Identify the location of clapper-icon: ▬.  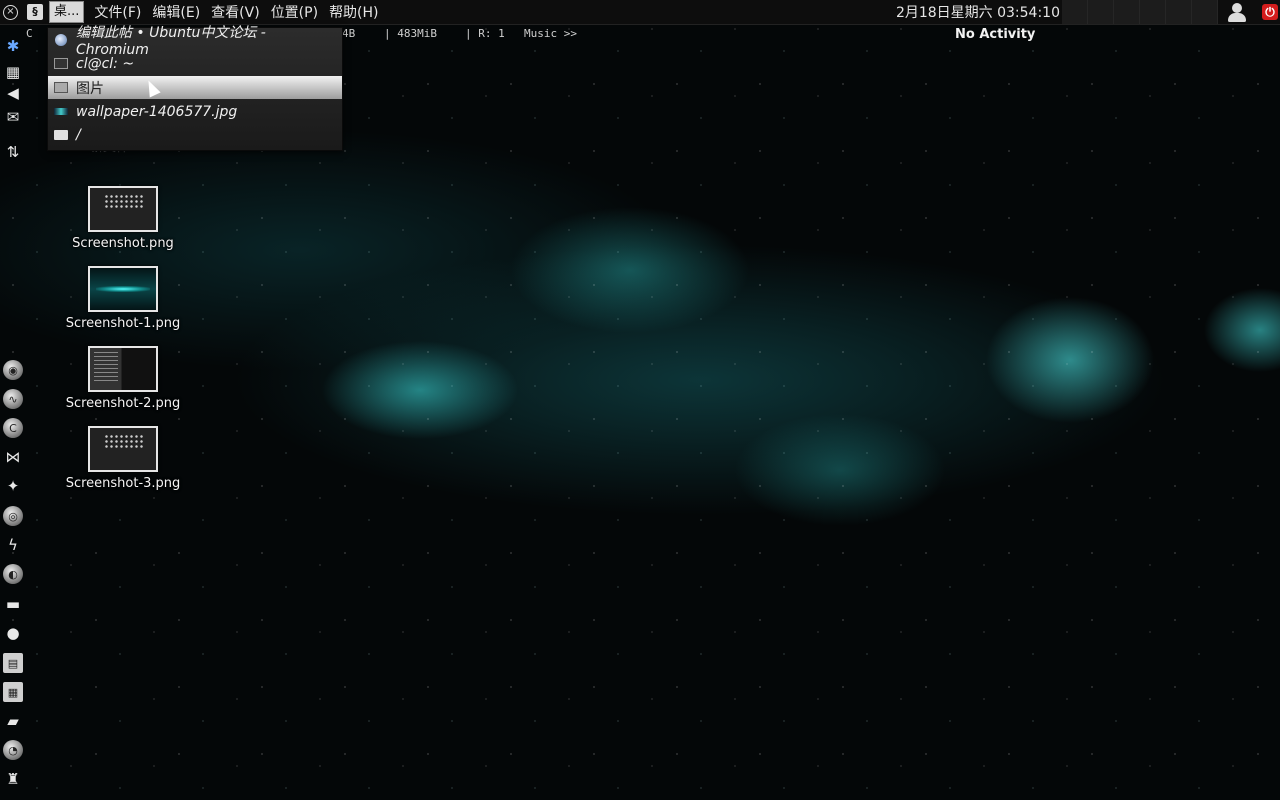
(13, 604).